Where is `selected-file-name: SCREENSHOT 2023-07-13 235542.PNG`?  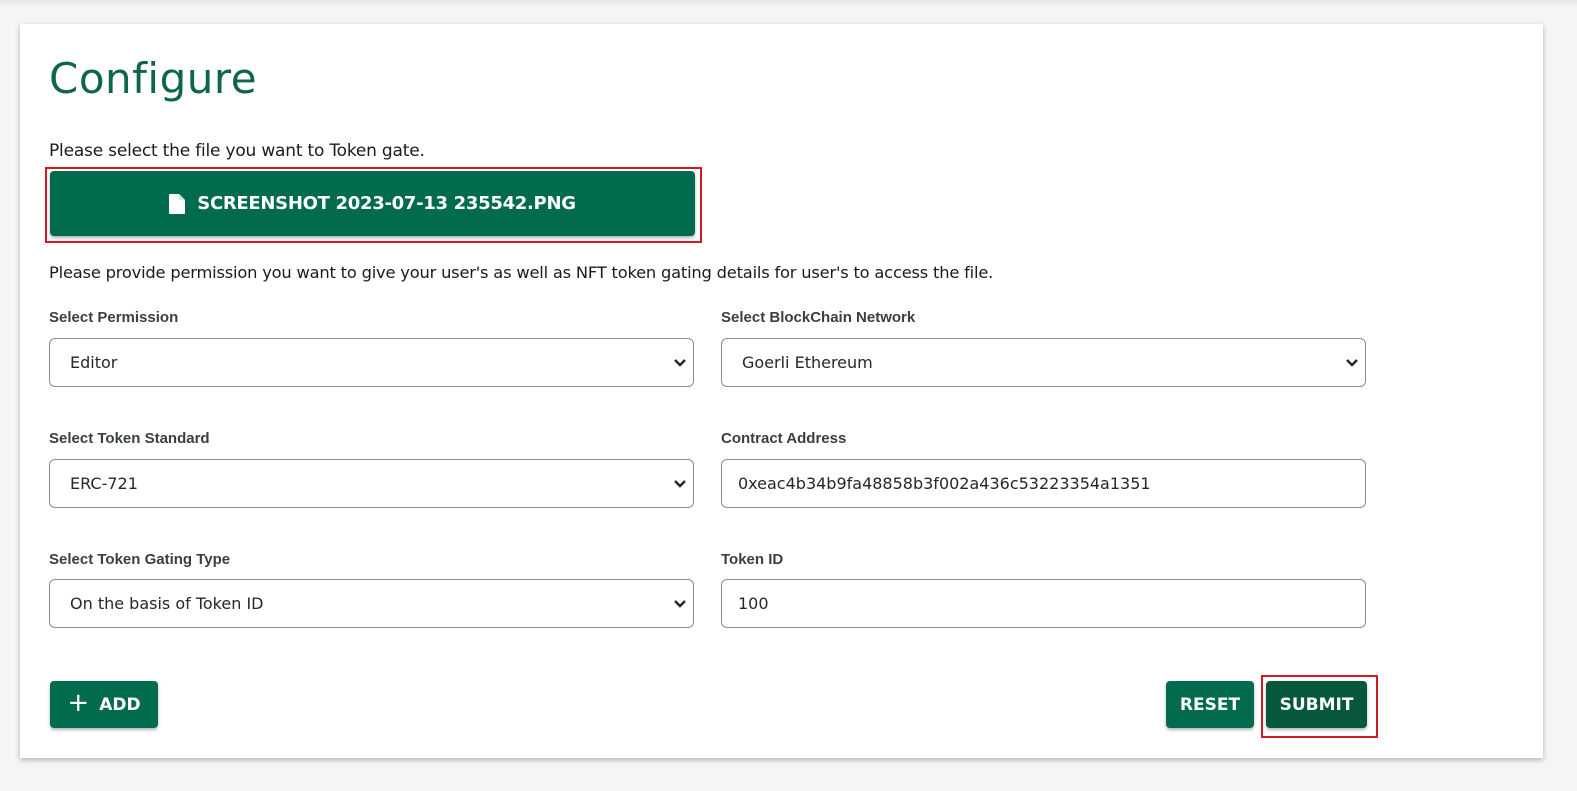 selected-file-name: SCREENSHOT 2023-07-13 235542.PNG is located at coordinates (386, 203).